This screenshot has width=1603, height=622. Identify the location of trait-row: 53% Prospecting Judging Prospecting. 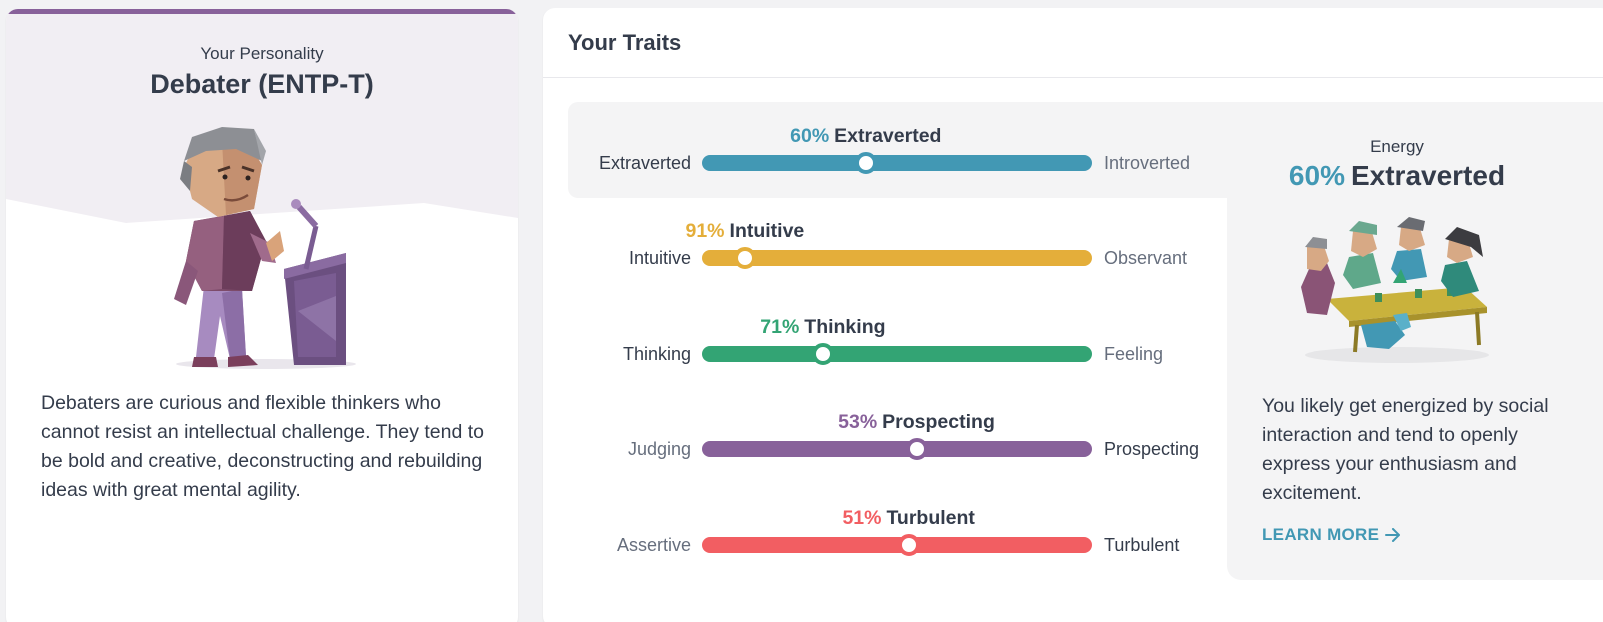
(898, 446).